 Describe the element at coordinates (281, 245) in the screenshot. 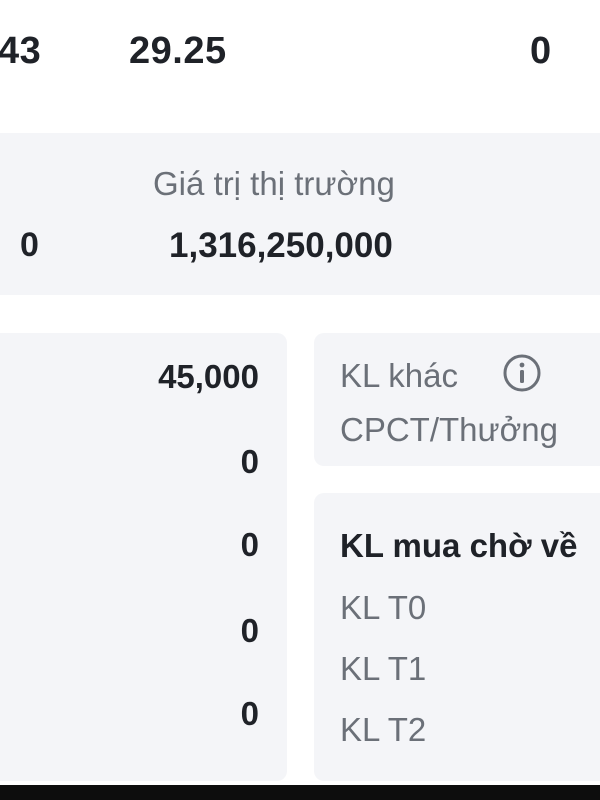

I see `market-value: 1,316,250,000` at that location.